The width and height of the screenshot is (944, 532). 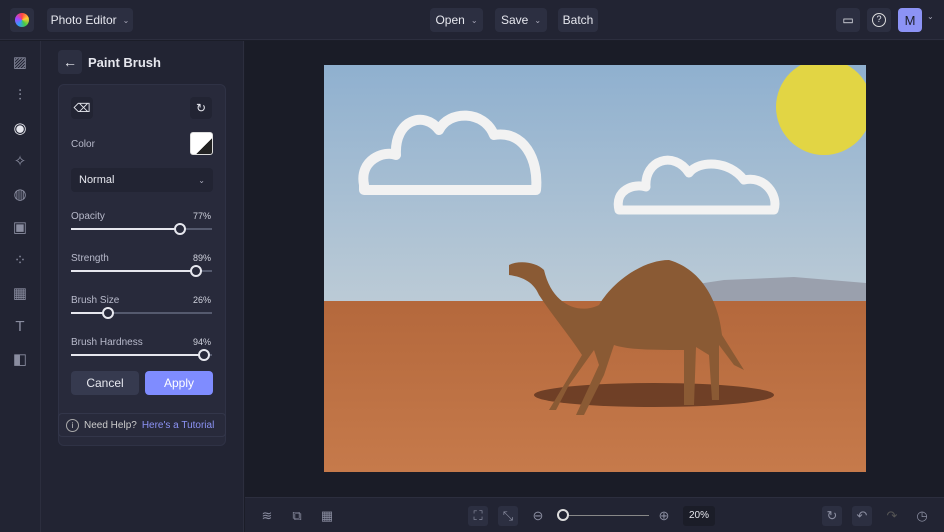 I want to click on open-label: Open, so click(x=450, y=20).